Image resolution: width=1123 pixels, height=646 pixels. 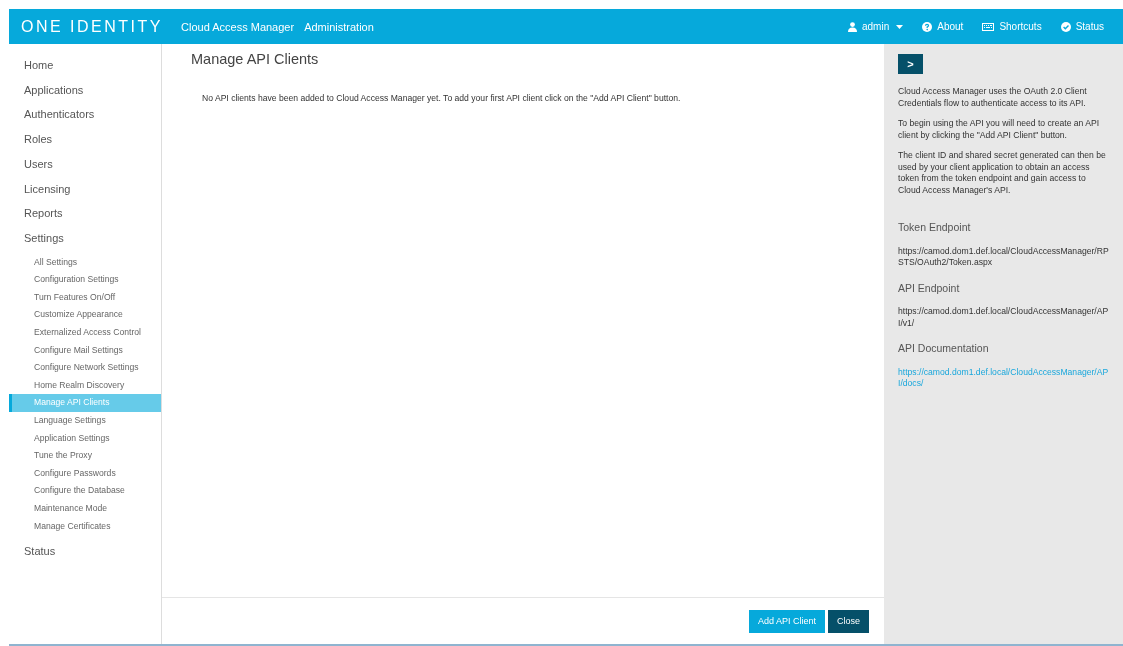 I want to click on product-name: Cloud Access Manager, so click(x=238, y=26).